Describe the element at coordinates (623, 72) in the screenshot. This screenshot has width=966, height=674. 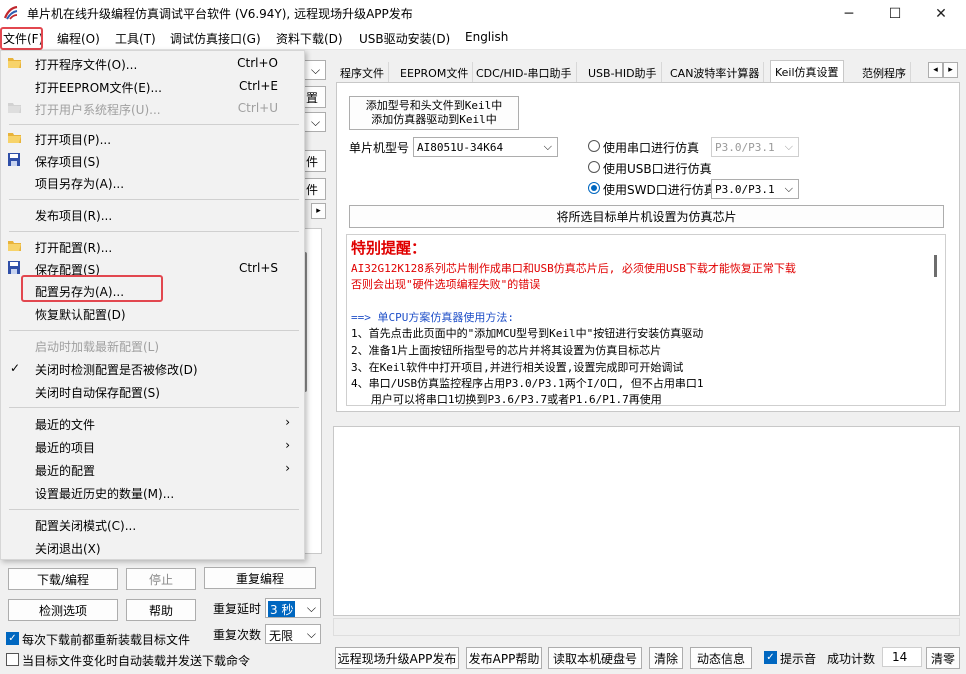
I see `tab-usb-hid: USB-HID助手` at that location.